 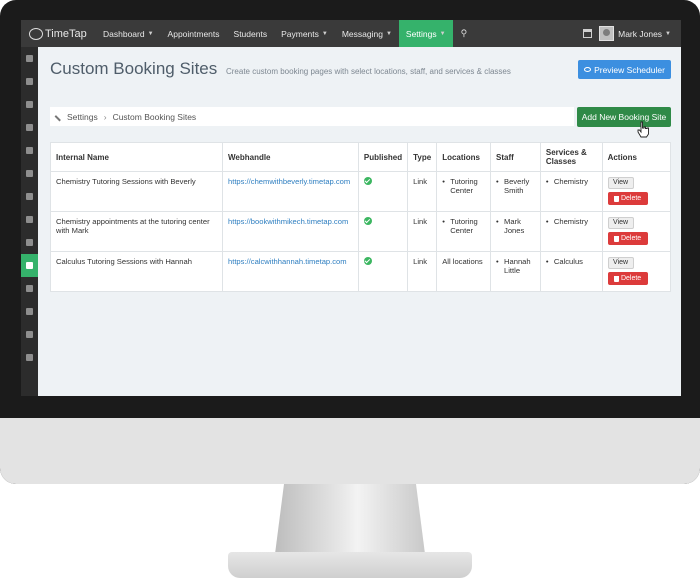 What do you see at coordinates (105, 116) in the screenshot?
I see `chevron-right-icon: ›` at bounding box center [105, 116].